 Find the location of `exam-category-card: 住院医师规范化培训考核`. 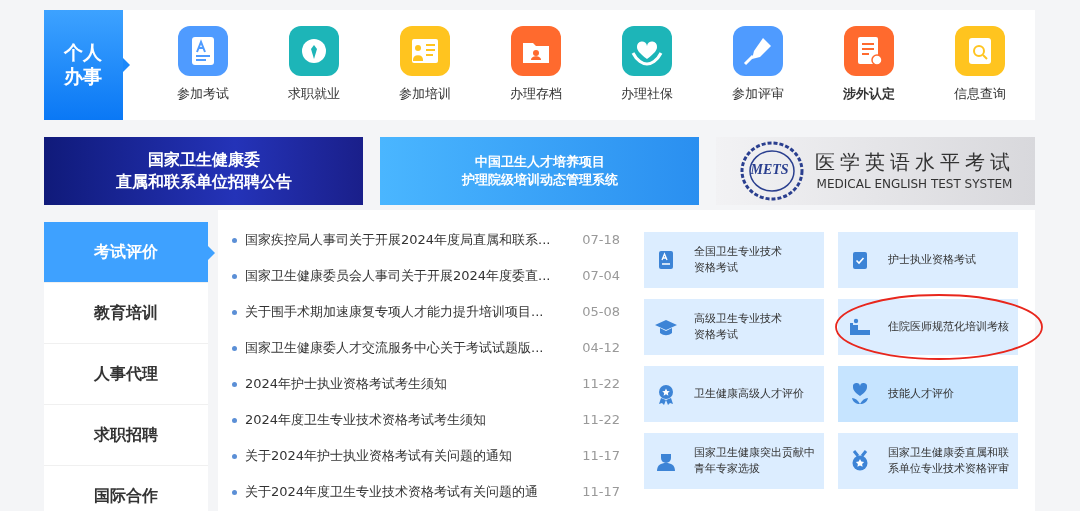

exam-category-card: 住院医师规范化培训考核 is located at coordinates (928, 327).